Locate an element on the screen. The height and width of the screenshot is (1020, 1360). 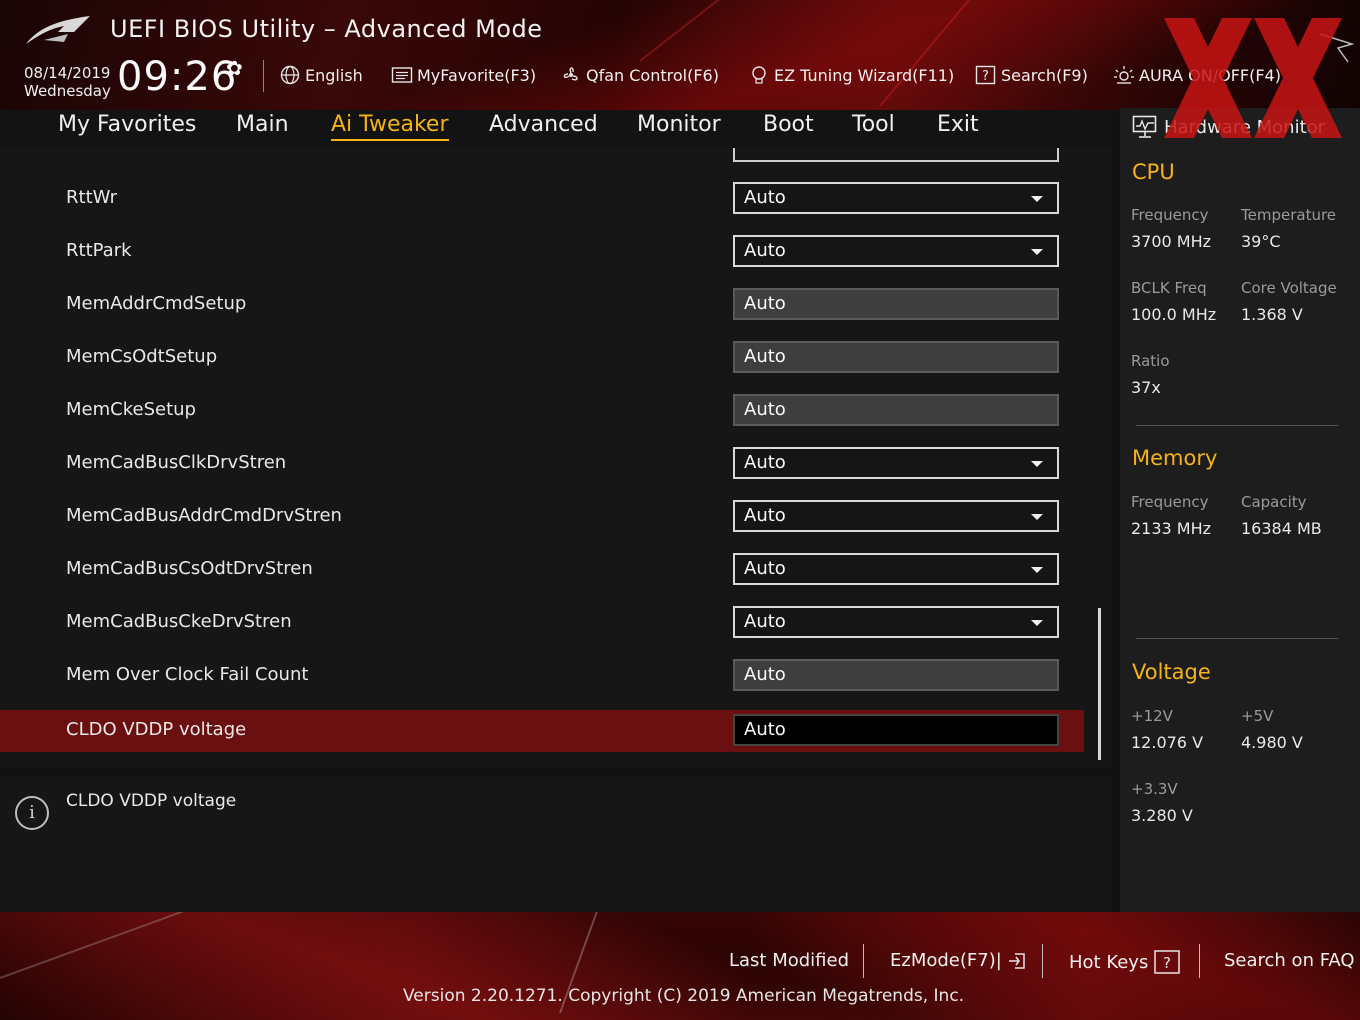
setting-label: Mem Over Clock Fail Count is located at coordinates (187, 674).